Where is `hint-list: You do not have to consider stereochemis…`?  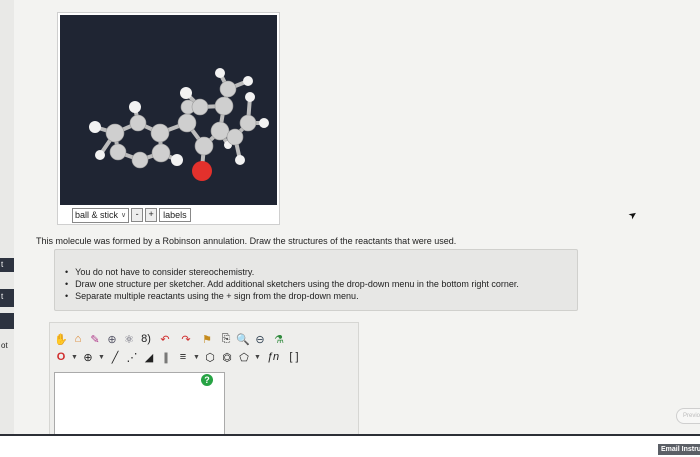 hint-list: You do not have to consider stereochemis… is located at coordinates (292, 284).